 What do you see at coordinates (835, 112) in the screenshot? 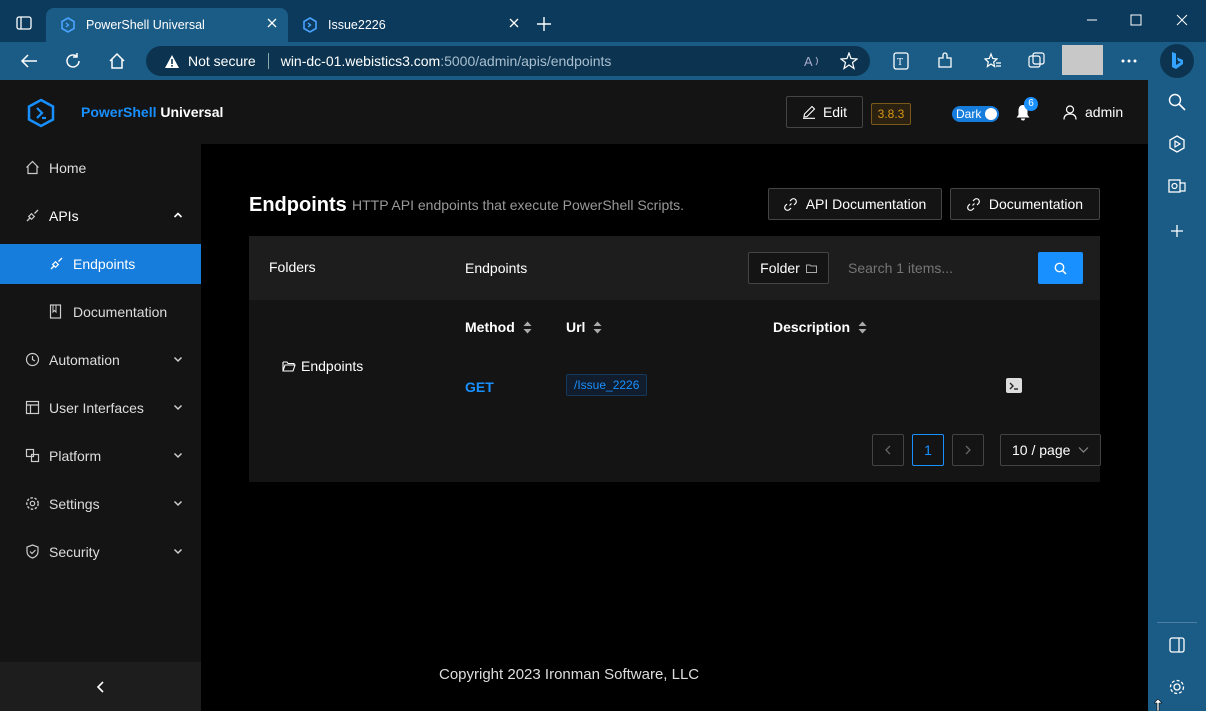
I see `edit-label: Edit` at bounding box center [835, 112].